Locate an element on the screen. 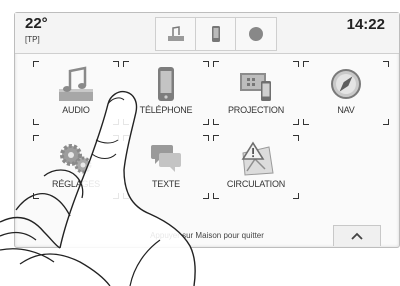 The height and width of the screenshot is (286, 400). status-bar: 22° [TP] 14:22 is located at coordinates (207, 33).